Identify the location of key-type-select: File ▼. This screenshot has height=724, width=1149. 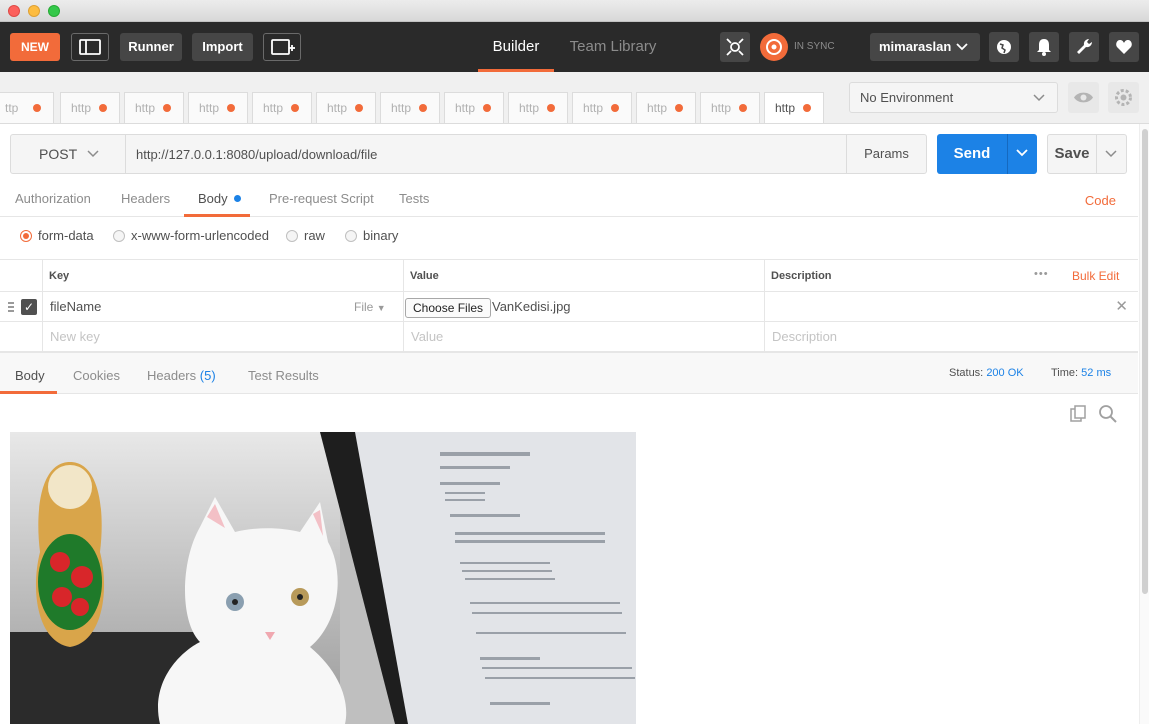
(370, 307).